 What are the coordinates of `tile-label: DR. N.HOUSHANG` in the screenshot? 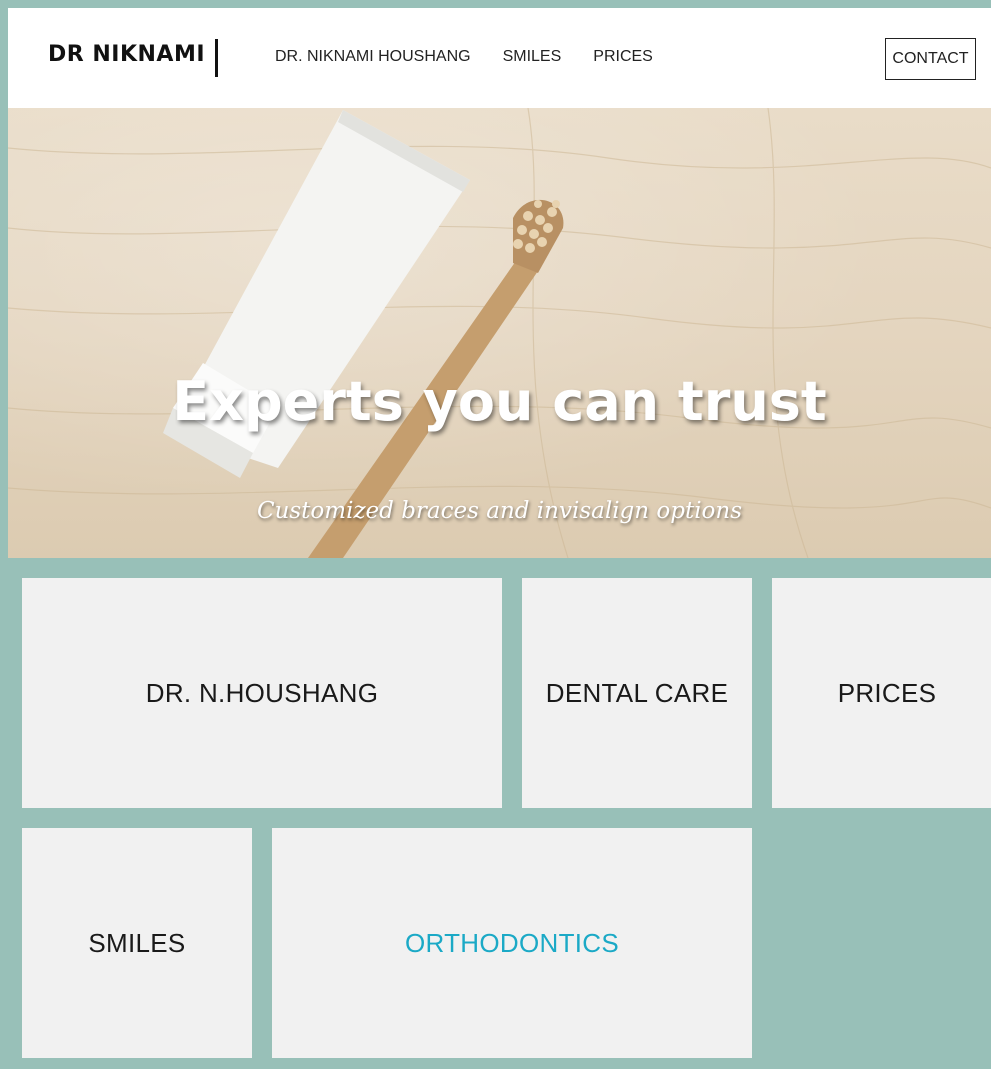 It's located at (262, 692).